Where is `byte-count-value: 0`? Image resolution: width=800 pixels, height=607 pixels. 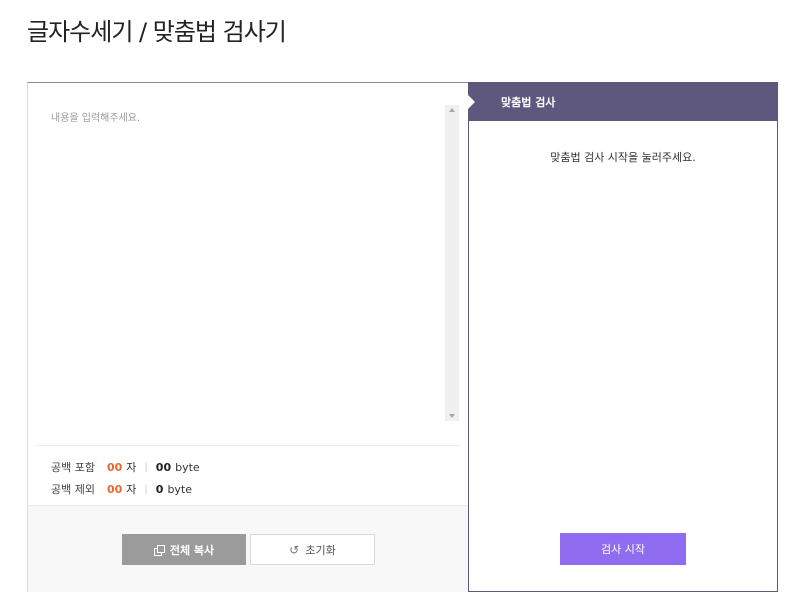
byte-count-value: 0 is located at coordinates (159, 489).